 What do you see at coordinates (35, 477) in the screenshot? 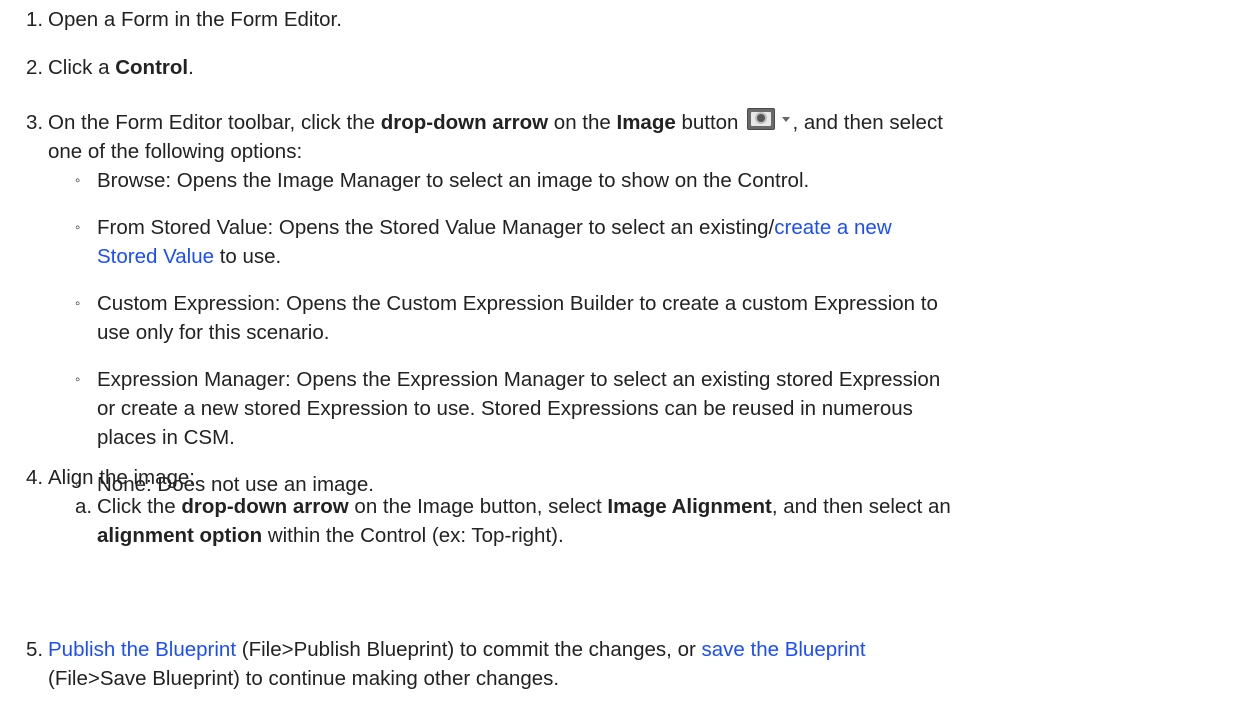
I see `step-number: 4.` at bounding box center [35, 477].